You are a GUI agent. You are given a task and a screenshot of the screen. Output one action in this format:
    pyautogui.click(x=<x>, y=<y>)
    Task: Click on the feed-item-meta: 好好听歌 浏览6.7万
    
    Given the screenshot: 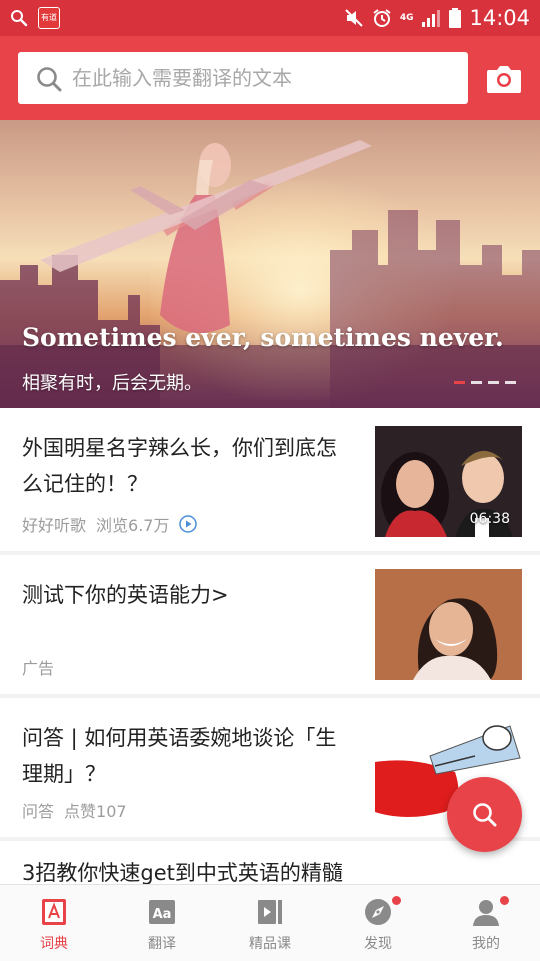 What is the action you would take?
    pyautogui.click(x=110, y=524)
    